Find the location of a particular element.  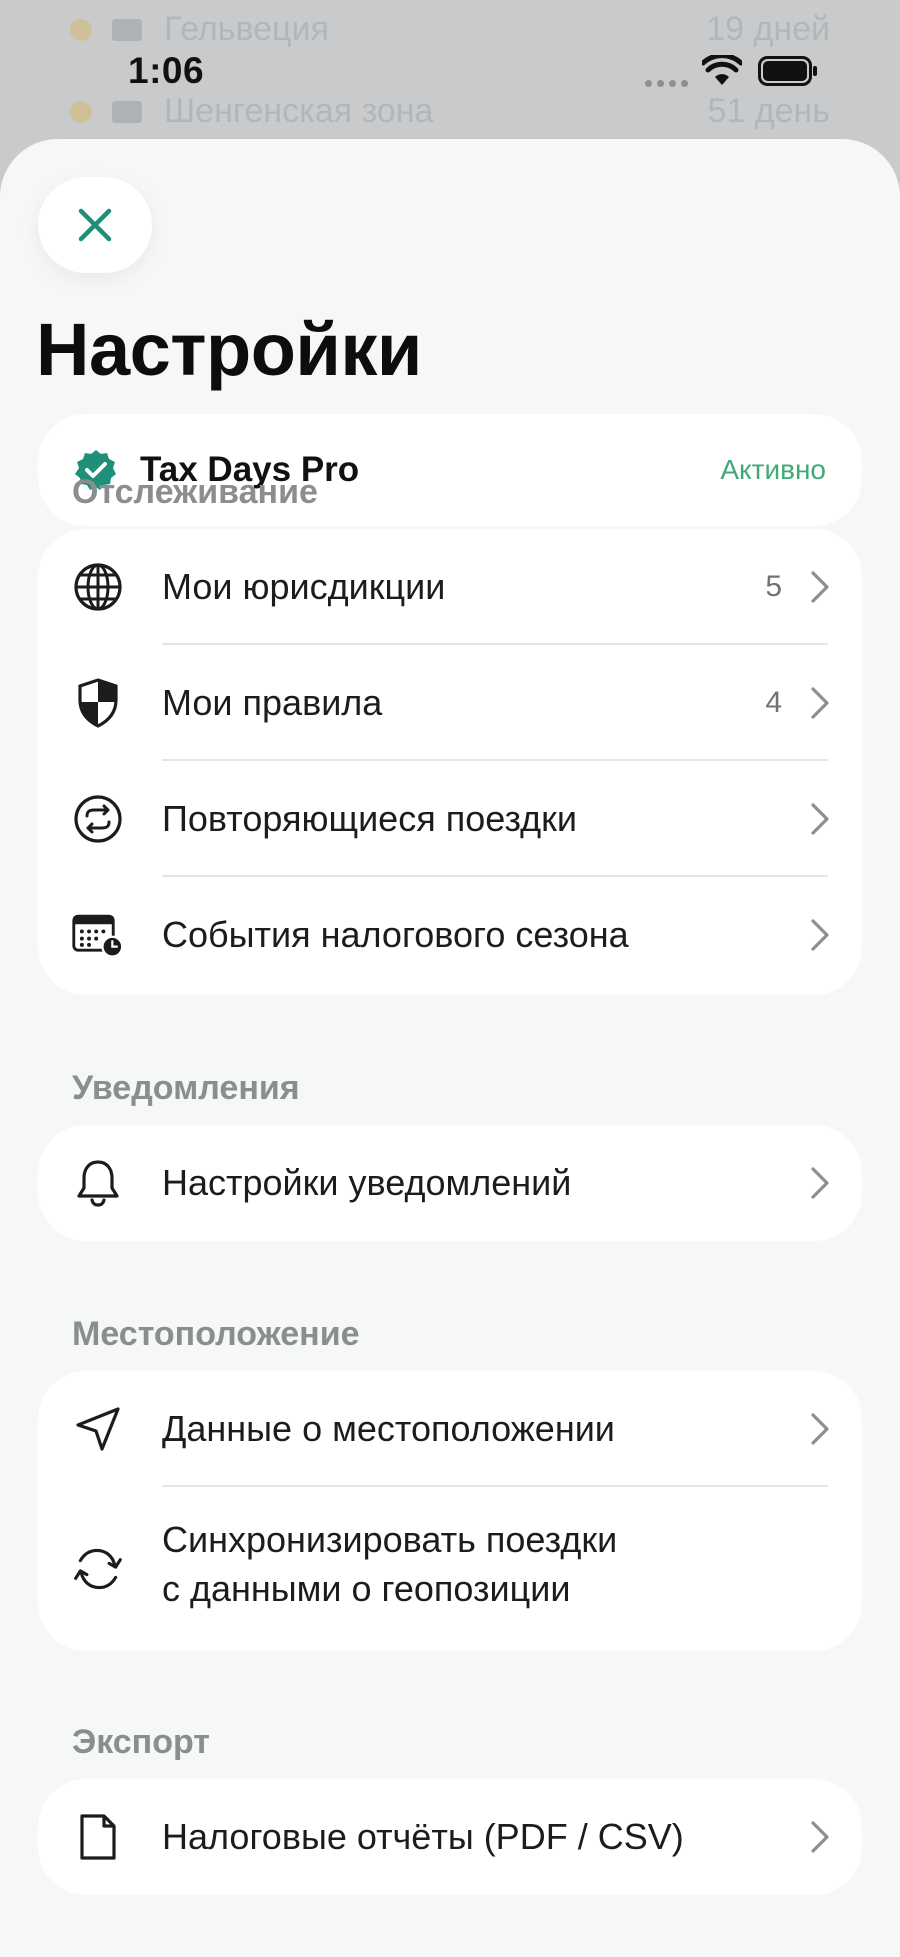

settings-item-notification-settings: Настройки уведомлений is located at coordinates (450, 1183).